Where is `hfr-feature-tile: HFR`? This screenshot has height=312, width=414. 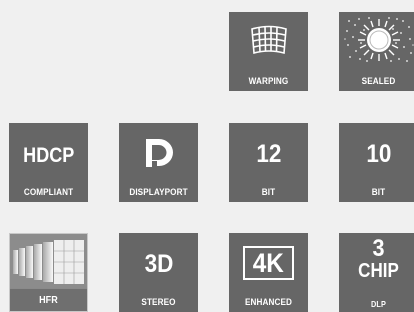
hfr-feature-tile: HFR is located at coordinates (48, 272).